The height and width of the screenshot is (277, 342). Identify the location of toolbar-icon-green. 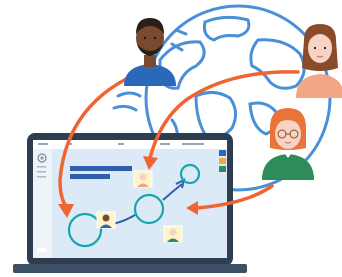
(222, 169).